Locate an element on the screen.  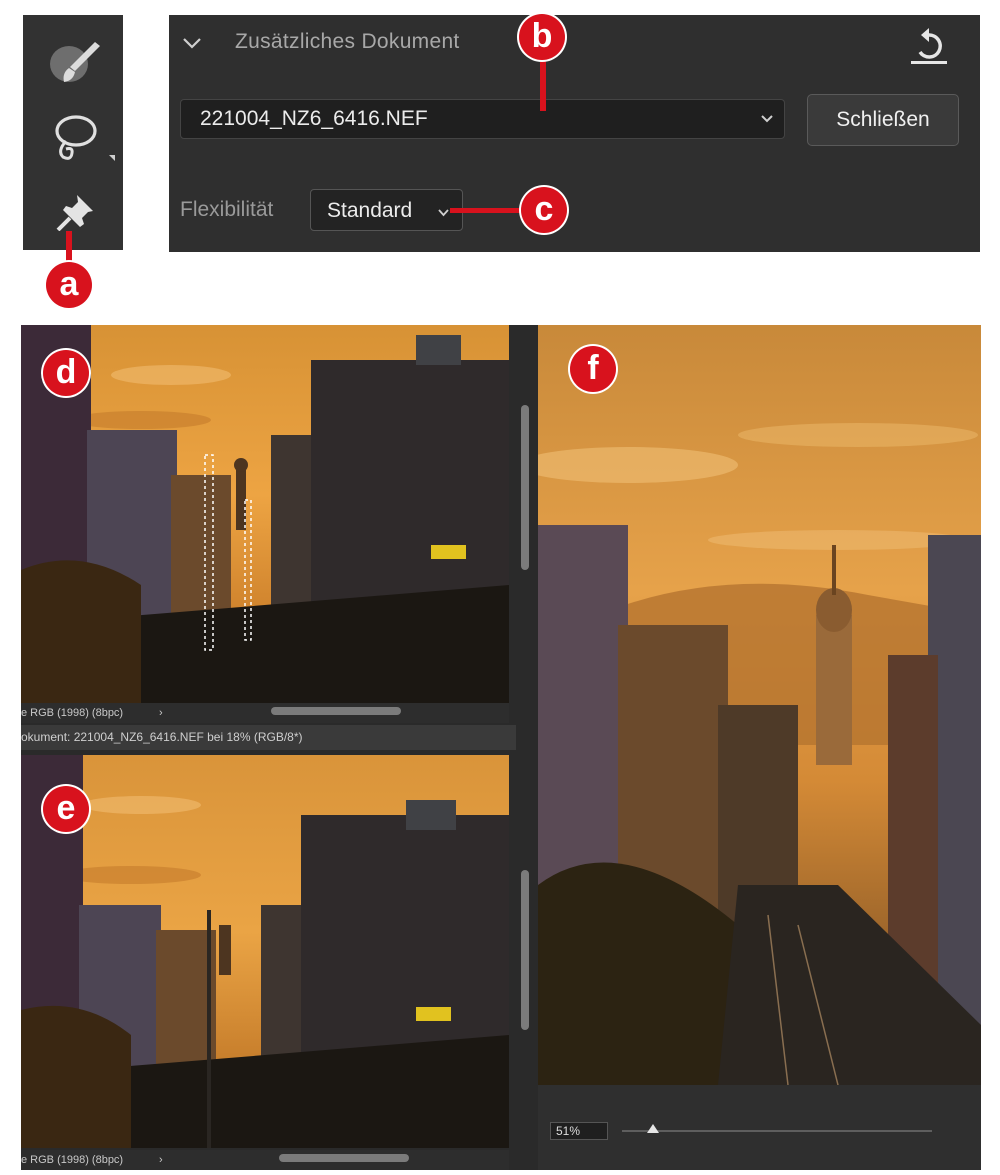
status-bar-top: e RGB (1998) (8bpc) › is located at coordinates (265, 713).